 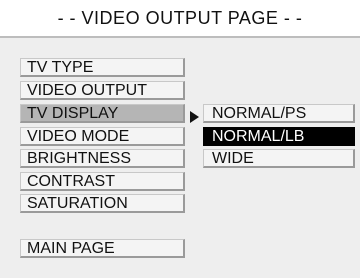 I want to click on right-triangle-icon, so click(x=194, y=117).